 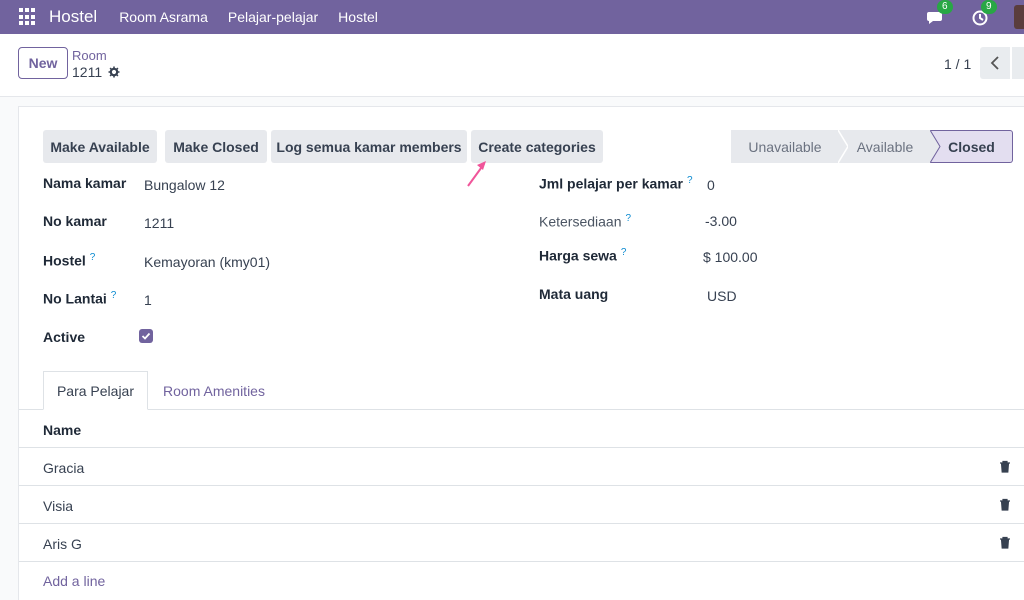 I want to click on breadcrumb-parent: Room, so click(x=89, y=55).